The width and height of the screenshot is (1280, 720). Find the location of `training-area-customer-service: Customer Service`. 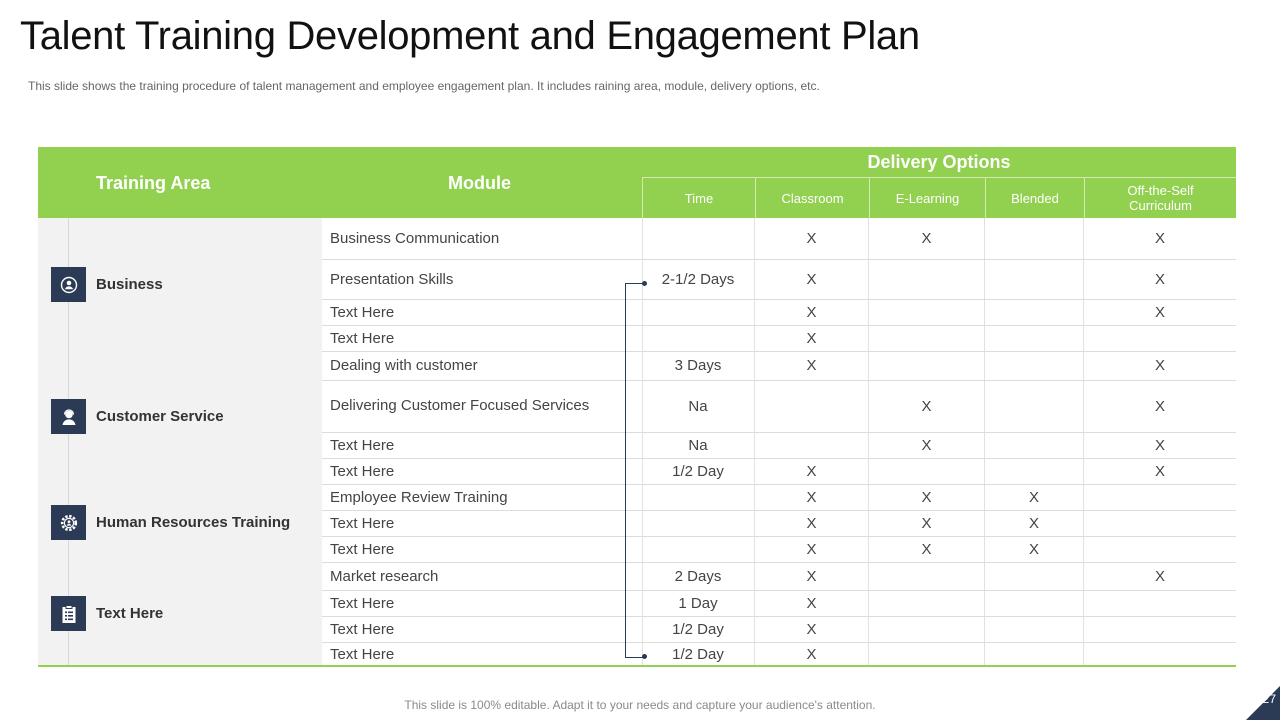

training-area-customer-service: Customer Service is located at coordinates (137, 416).